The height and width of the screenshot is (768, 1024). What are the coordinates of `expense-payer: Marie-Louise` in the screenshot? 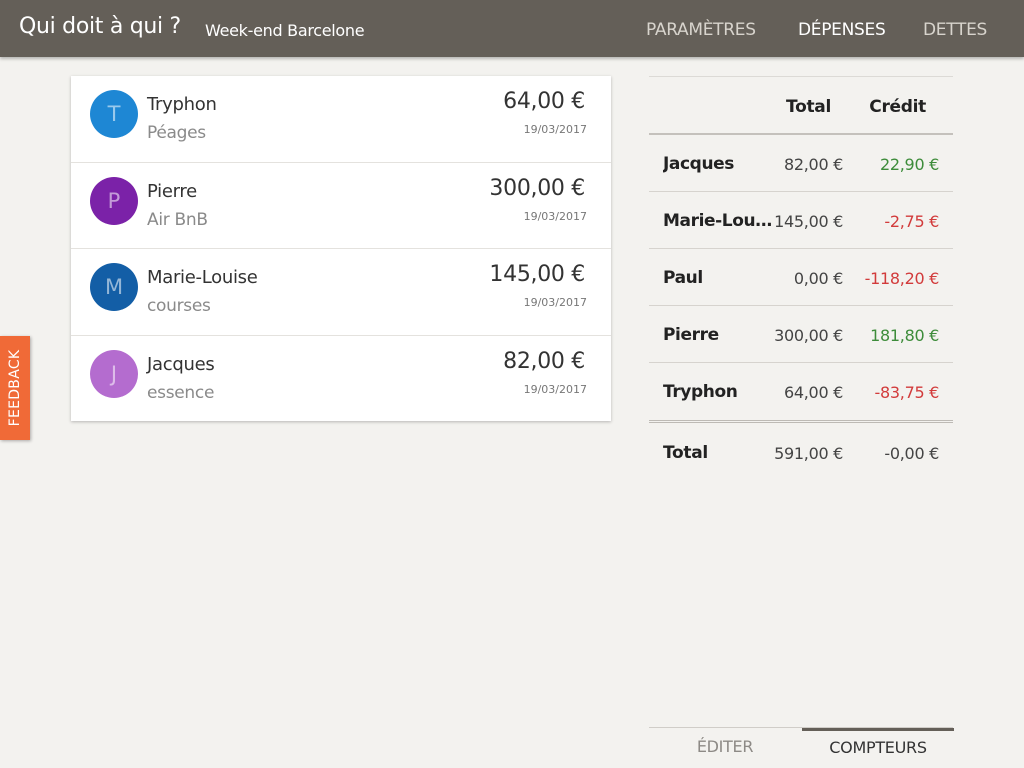 It's located at (202, 277).